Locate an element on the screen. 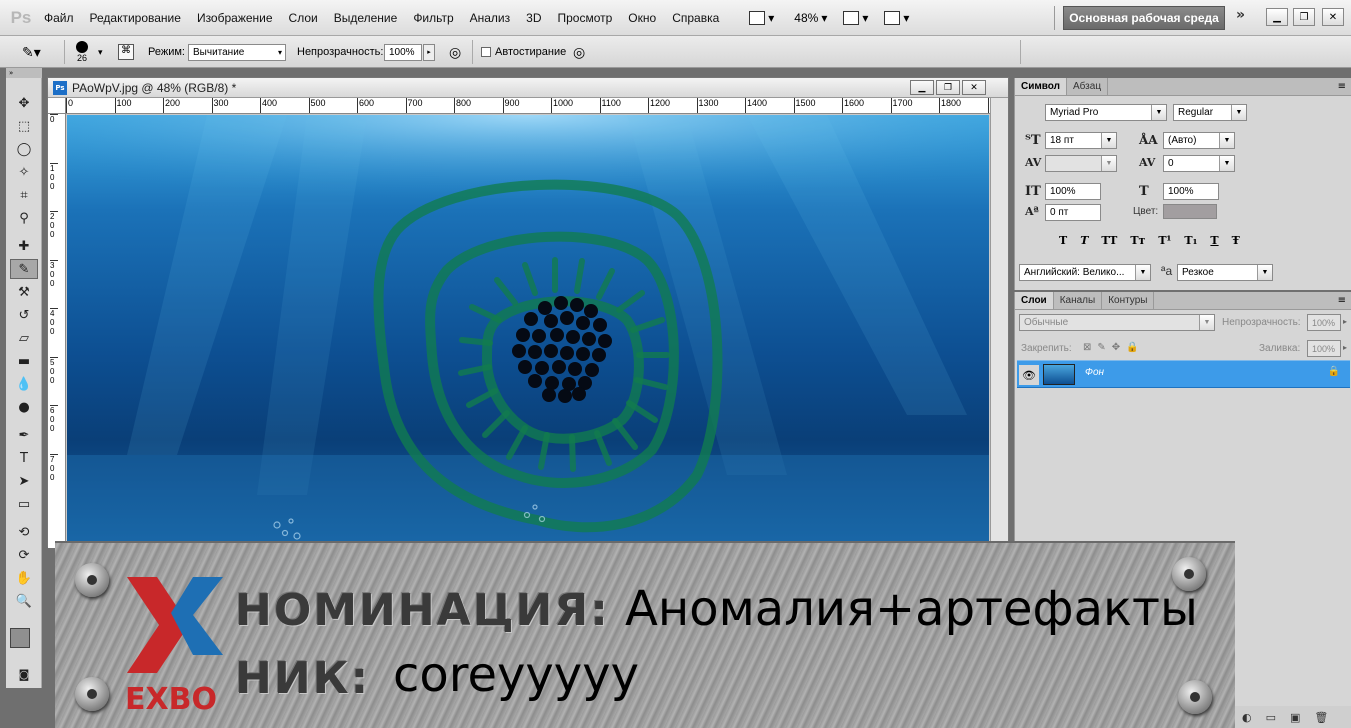  more-workspaces-icon: » is located at coordinates (1240, 15).